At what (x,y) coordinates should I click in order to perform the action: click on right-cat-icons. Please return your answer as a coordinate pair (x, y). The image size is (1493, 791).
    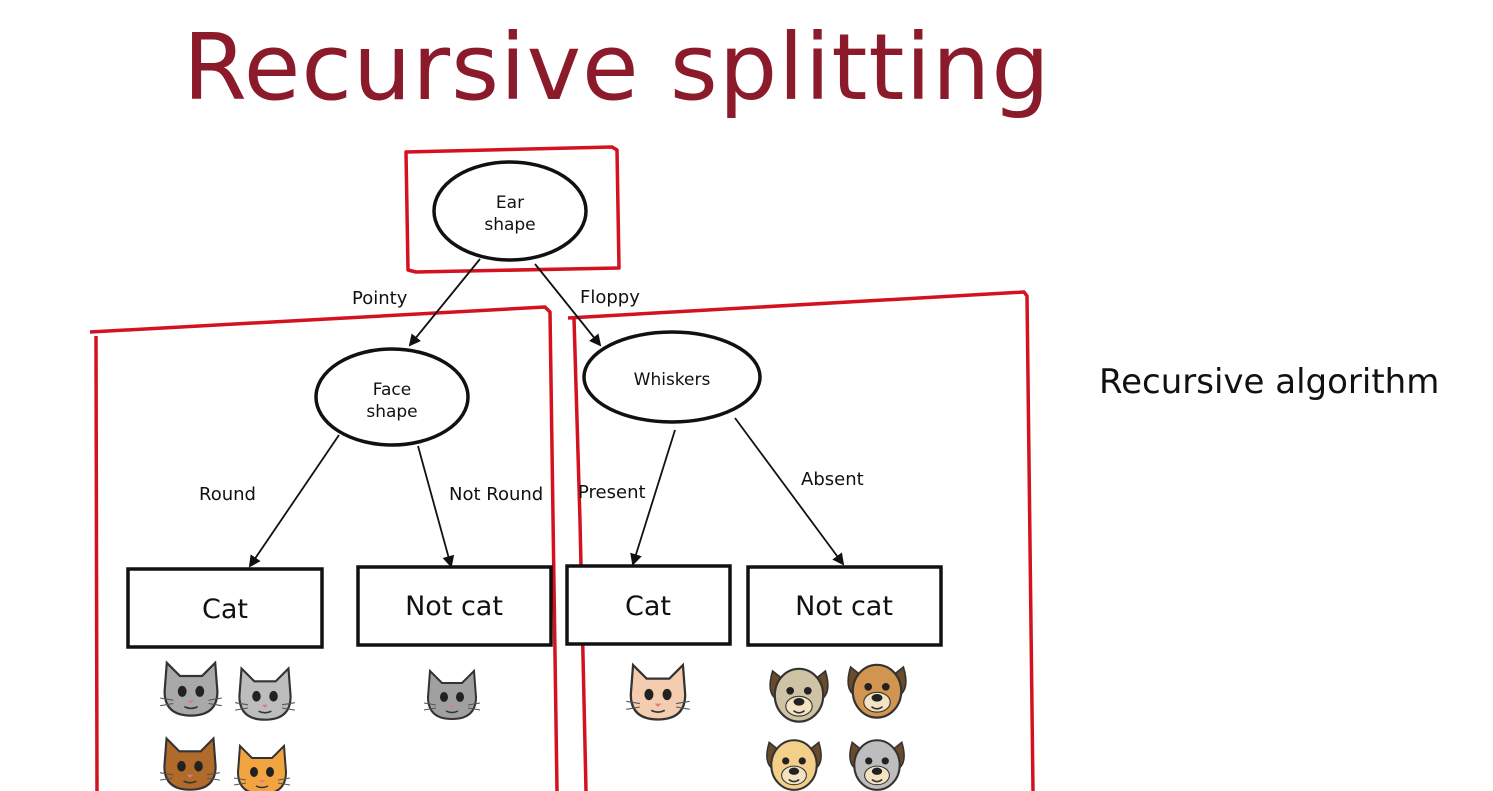
    Looking at the image, I should click on (658, 692).